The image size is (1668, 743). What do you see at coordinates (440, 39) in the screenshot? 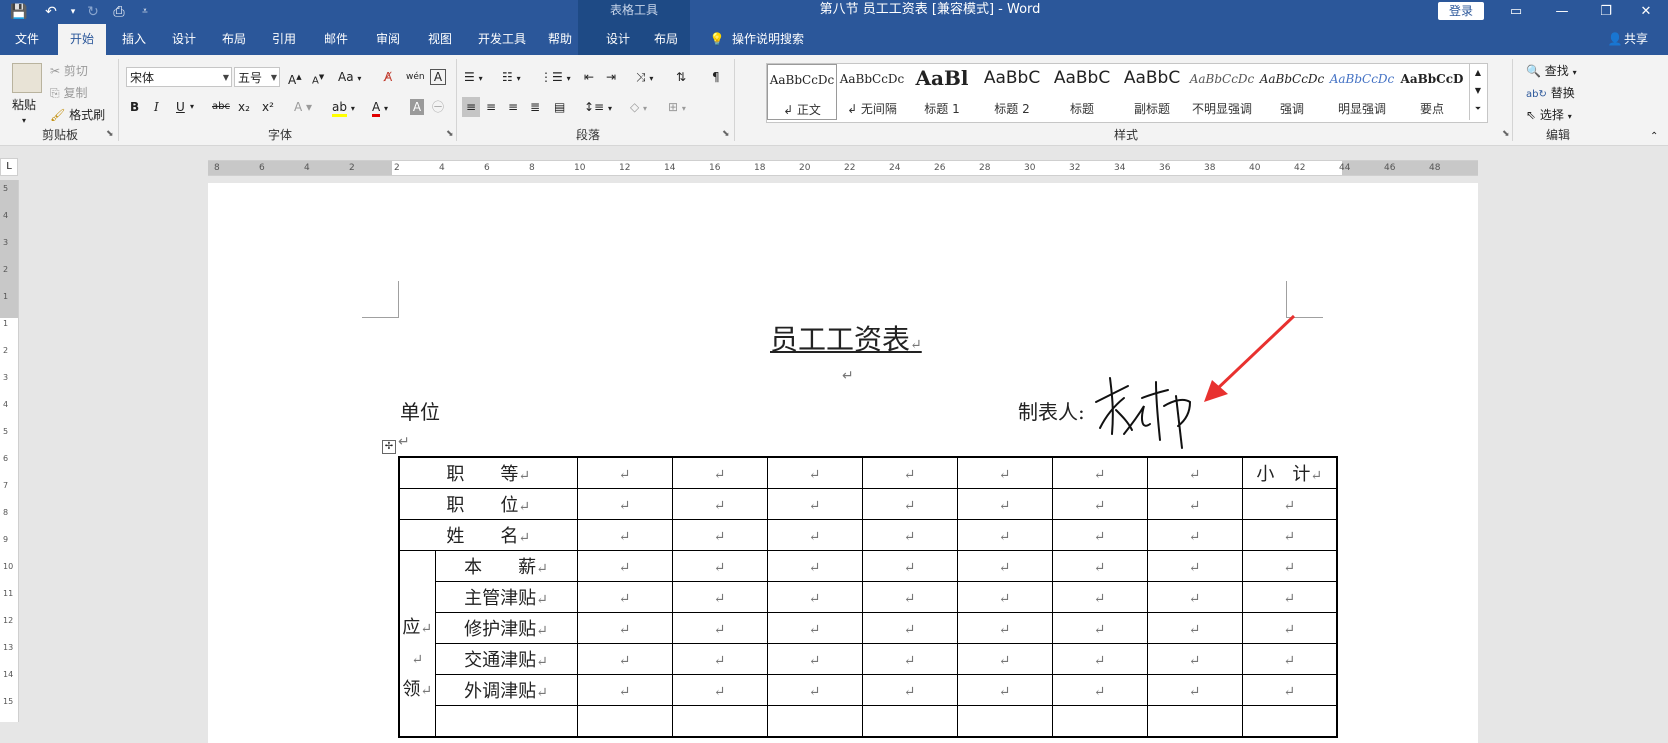
I see `tab-view: 视图` at bounding box center [440, 39].